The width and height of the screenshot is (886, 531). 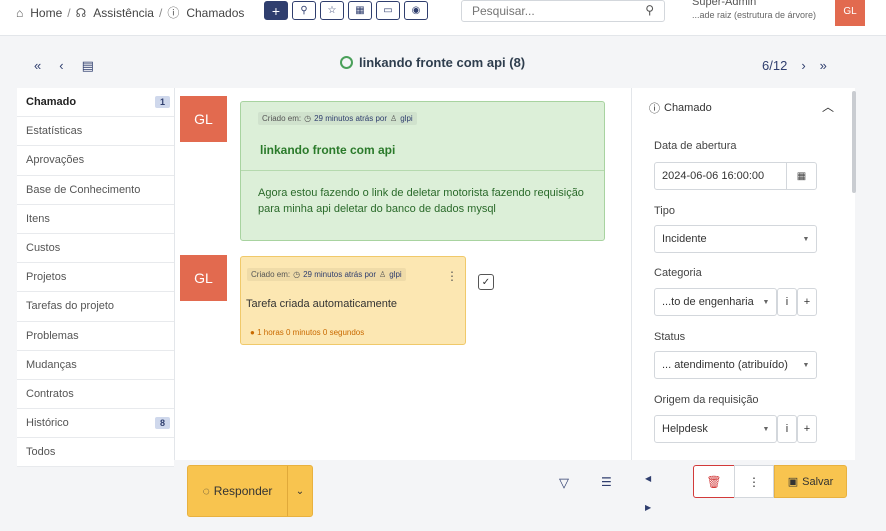 I want to click on tab-changes: Mudanças, so click(x=95, y=365).